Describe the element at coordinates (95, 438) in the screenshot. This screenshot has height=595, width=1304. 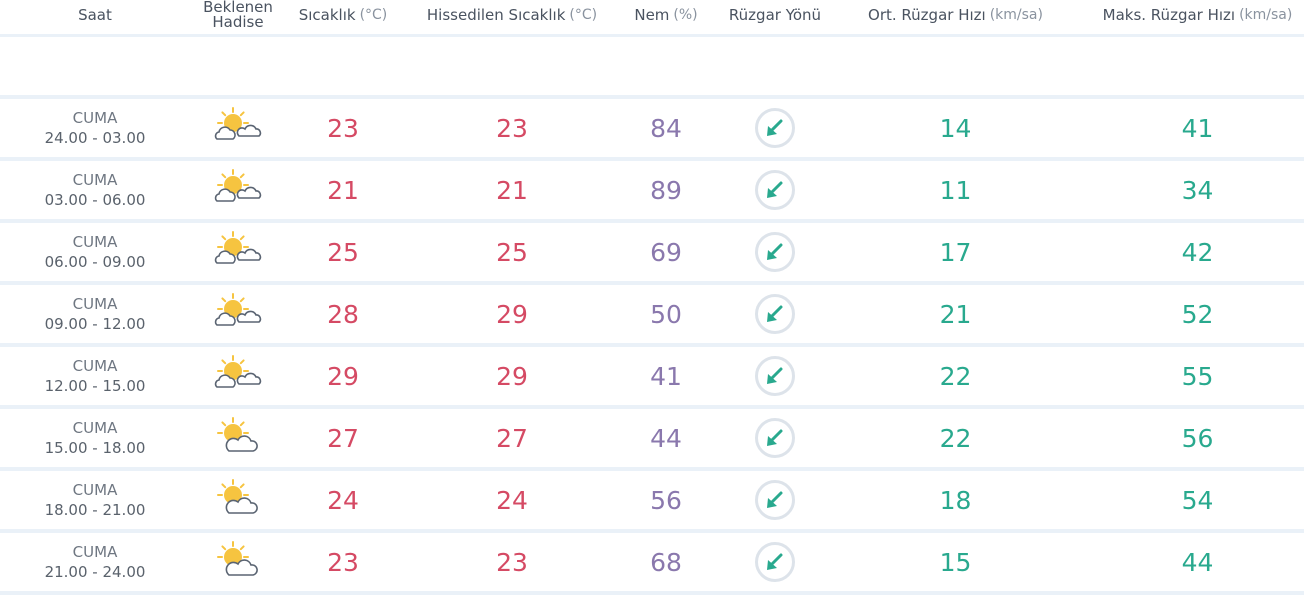
I see `time-cell: CUMA 15.00 - 18.00` at that location.